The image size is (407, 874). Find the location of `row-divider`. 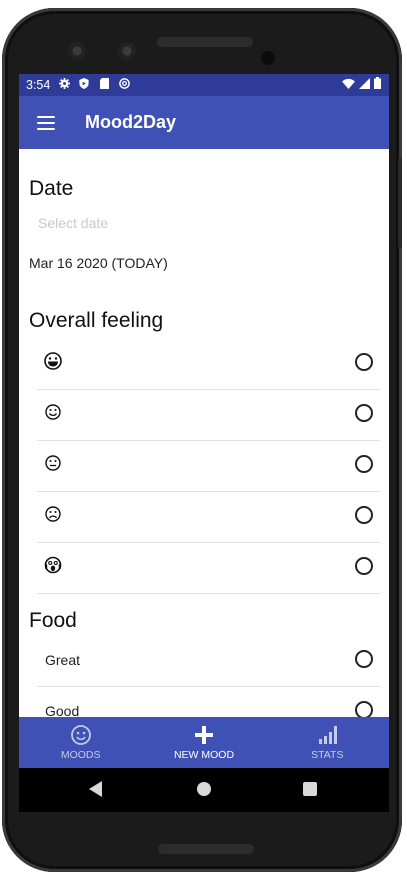

row-divider is located at coordinates (208, 593).